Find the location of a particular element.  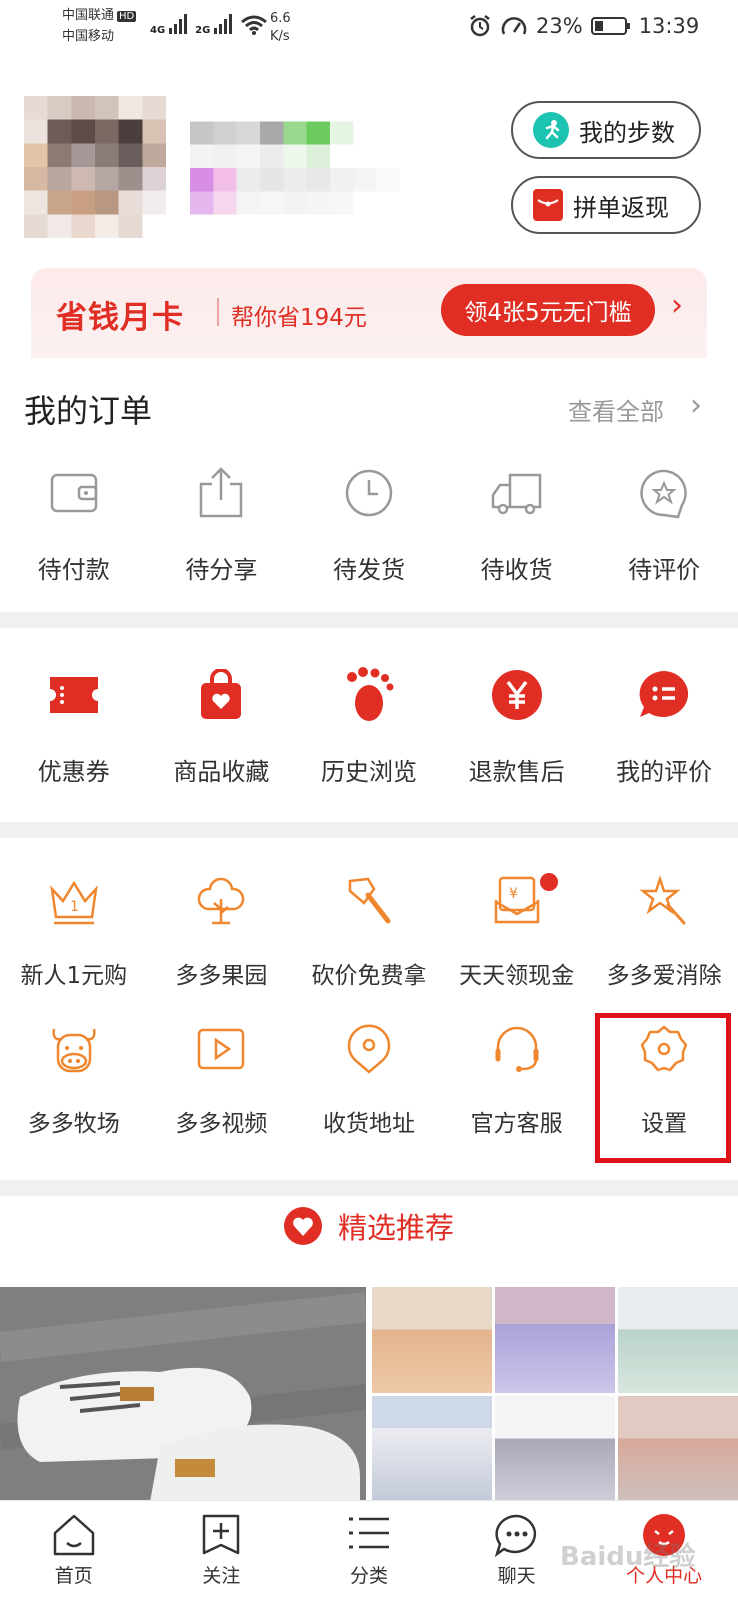

order-pending-payment: 待付款 is located at coordinates (74, 523).